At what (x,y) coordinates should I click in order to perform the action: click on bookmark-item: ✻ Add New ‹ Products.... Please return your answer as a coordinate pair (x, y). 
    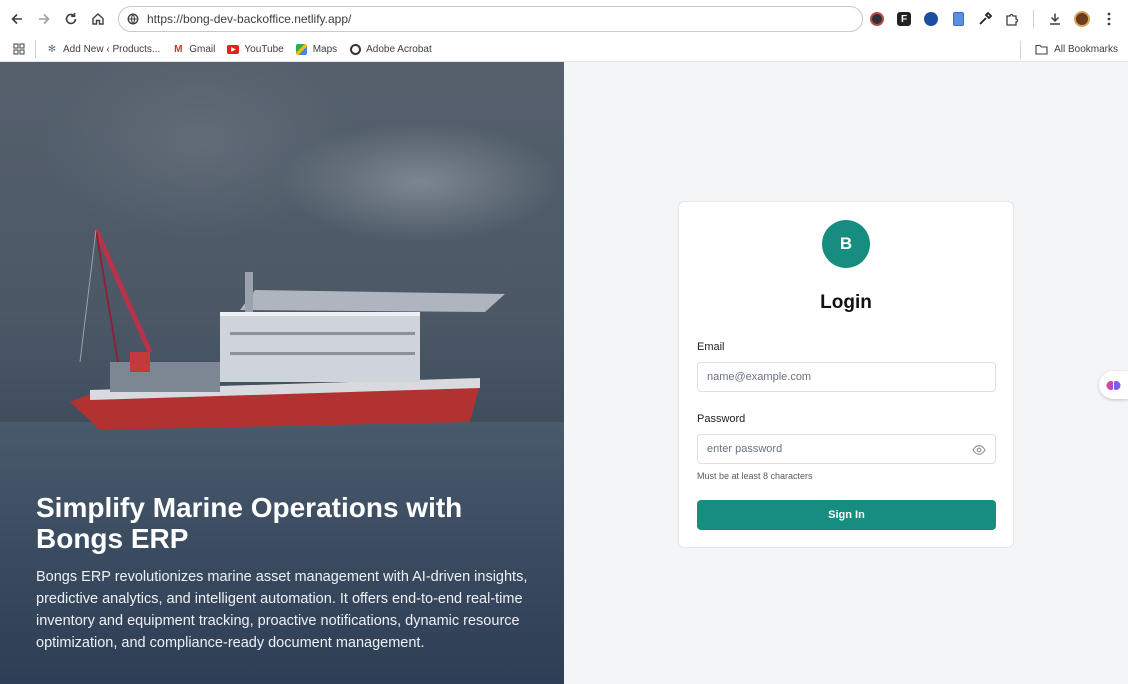
    Looking at the image, I should click on (103, 49).